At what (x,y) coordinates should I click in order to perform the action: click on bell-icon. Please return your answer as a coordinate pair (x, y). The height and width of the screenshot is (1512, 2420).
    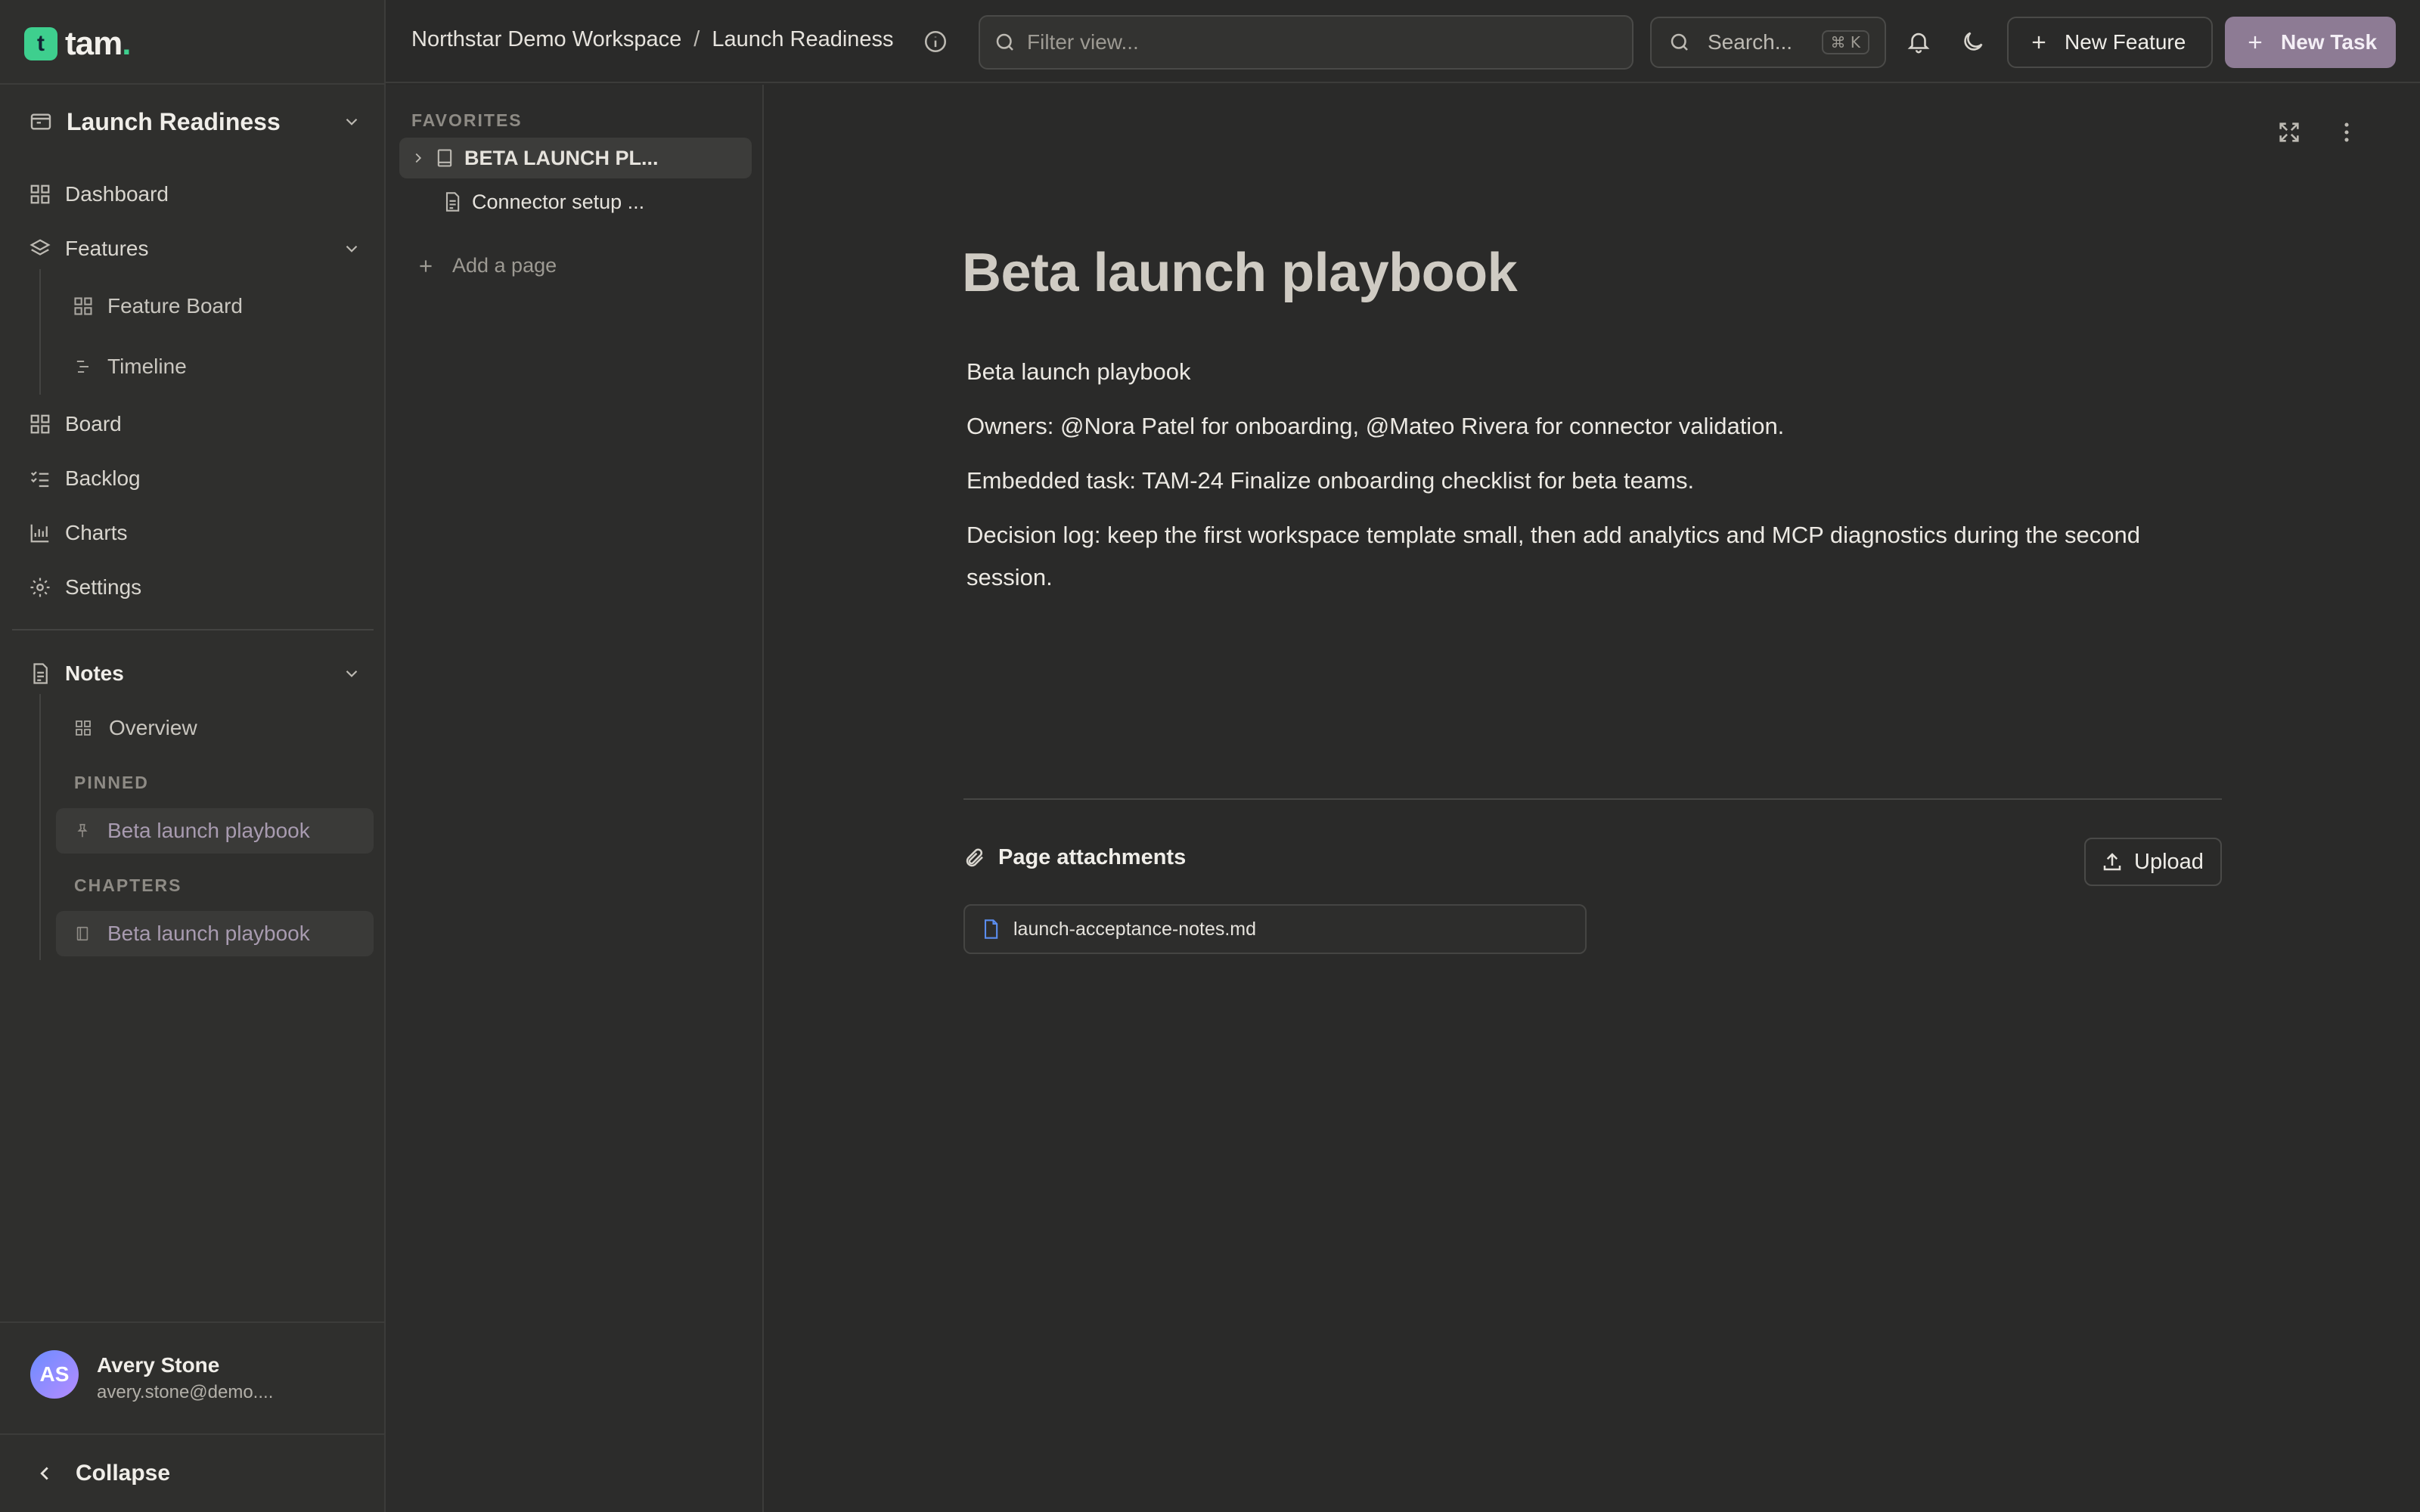
    Looking at the image, I should click on (1918, 42).